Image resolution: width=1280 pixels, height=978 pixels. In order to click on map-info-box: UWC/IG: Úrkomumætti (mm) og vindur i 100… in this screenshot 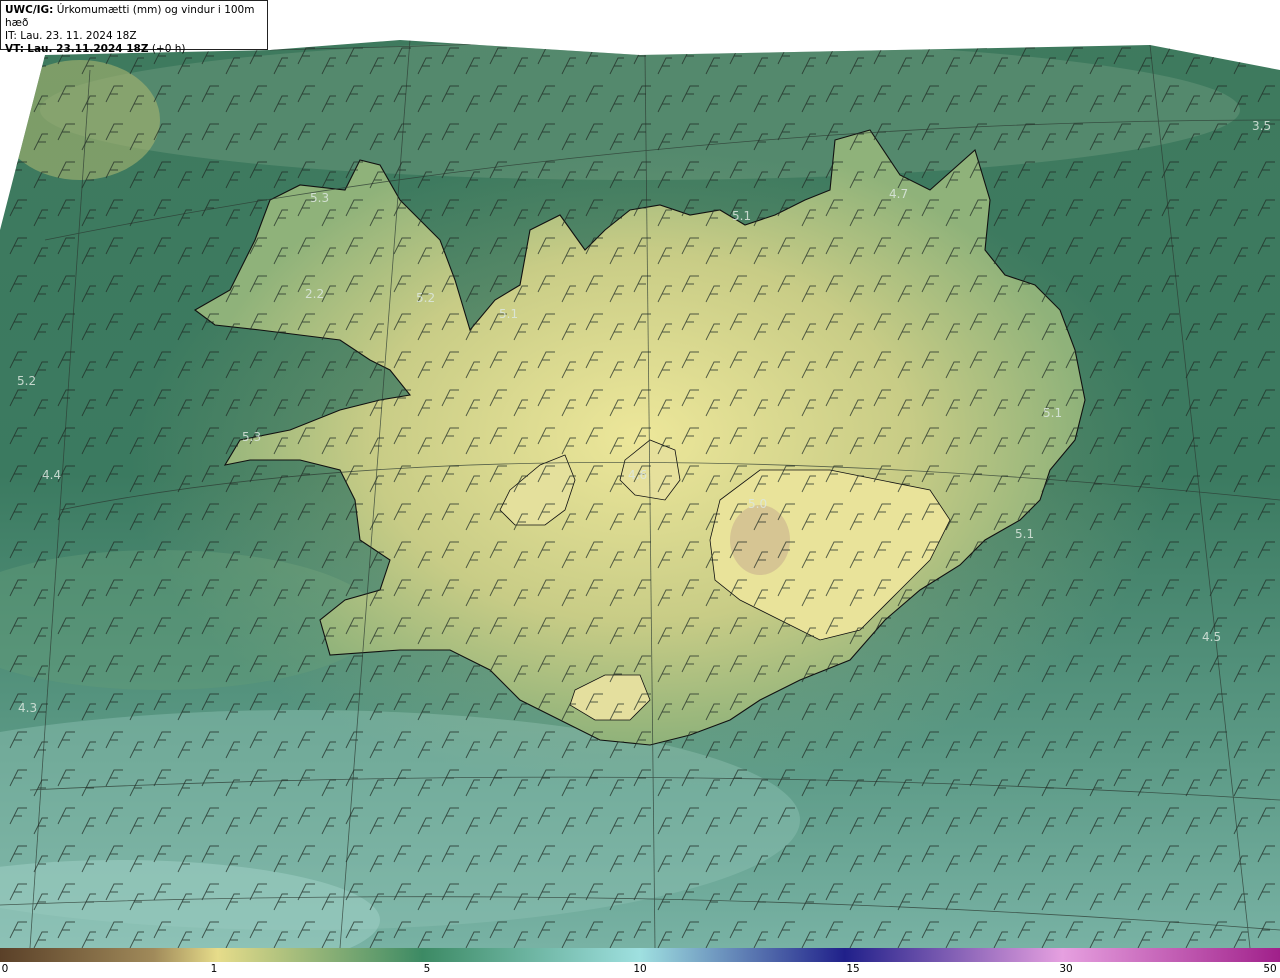, I will do `click(134, 27)`.